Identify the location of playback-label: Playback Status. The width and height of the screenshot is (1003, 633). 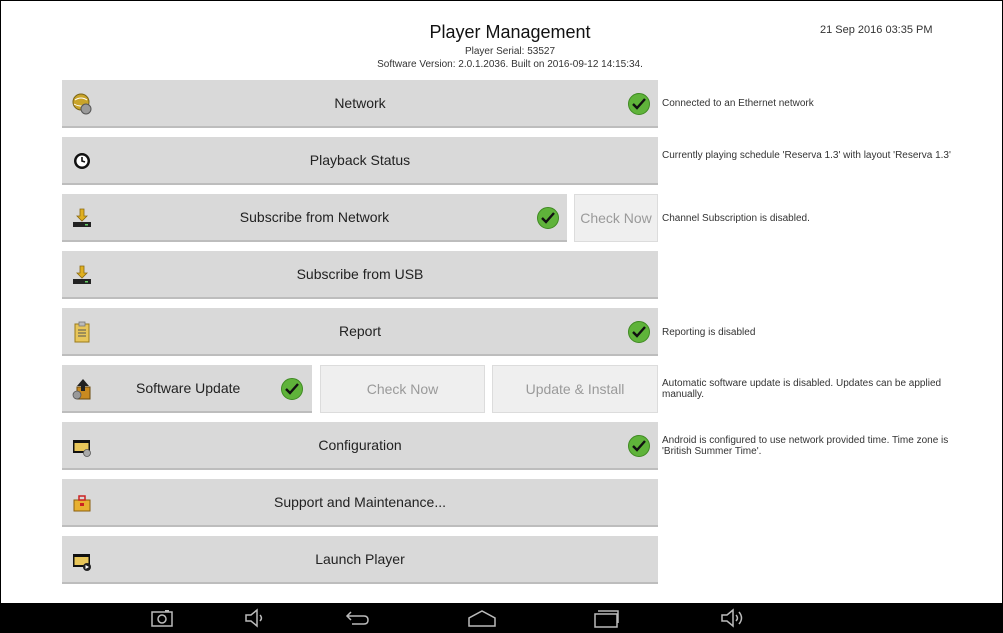
(360, 160).